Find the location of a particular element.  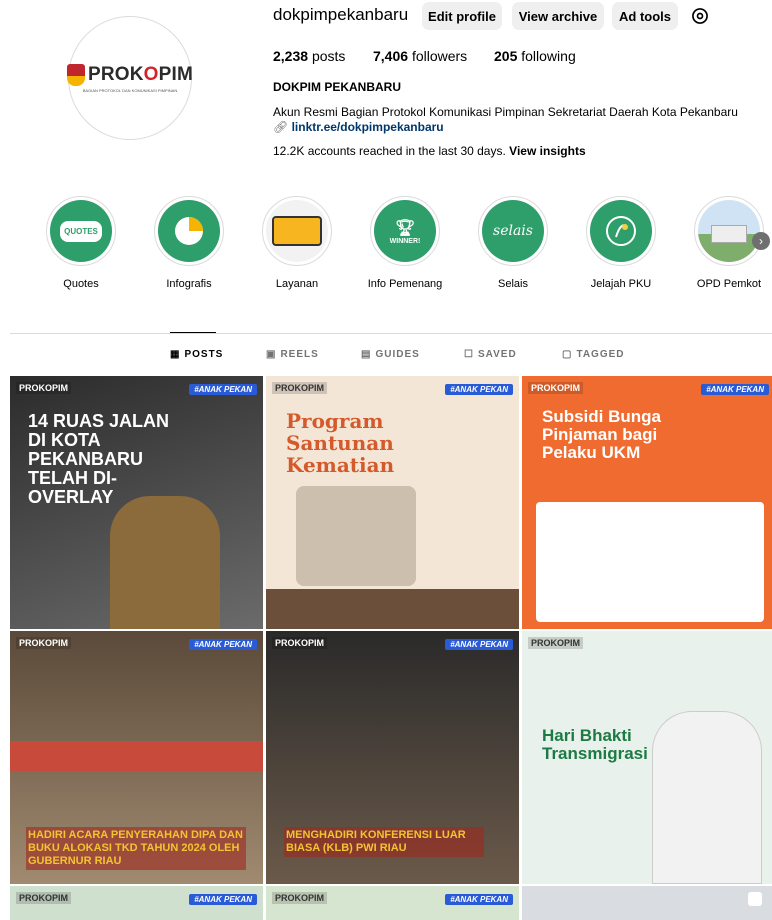

highlight-label: Selais is located at coordinates (513, 284).